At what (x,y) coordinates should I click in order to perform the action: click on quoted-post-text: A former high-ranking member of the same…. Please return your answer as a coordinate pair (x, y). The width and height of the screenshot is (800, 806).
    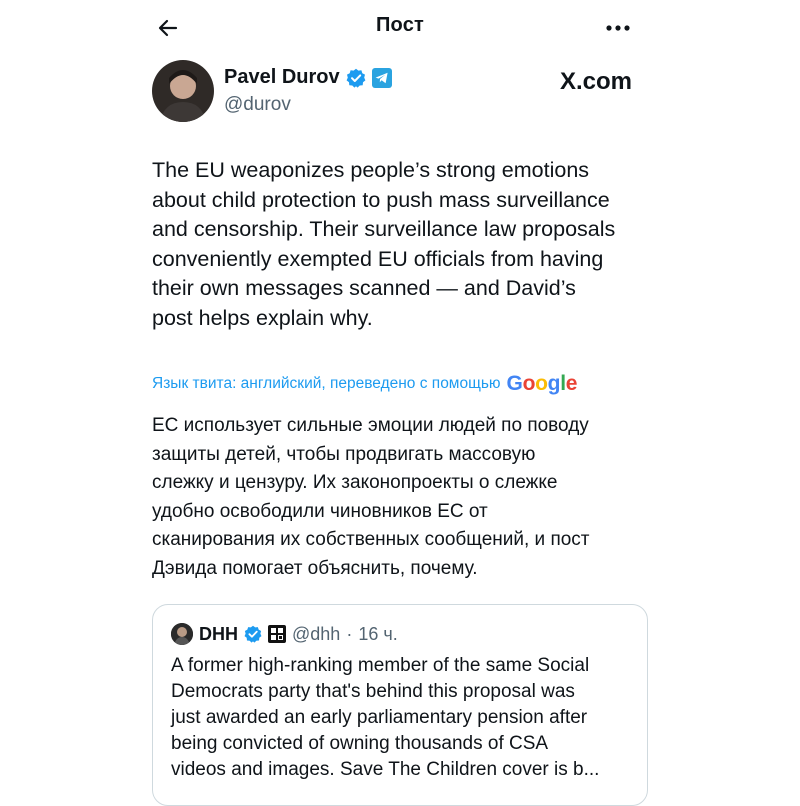
    Looking at the image, I should click on (385, 717).